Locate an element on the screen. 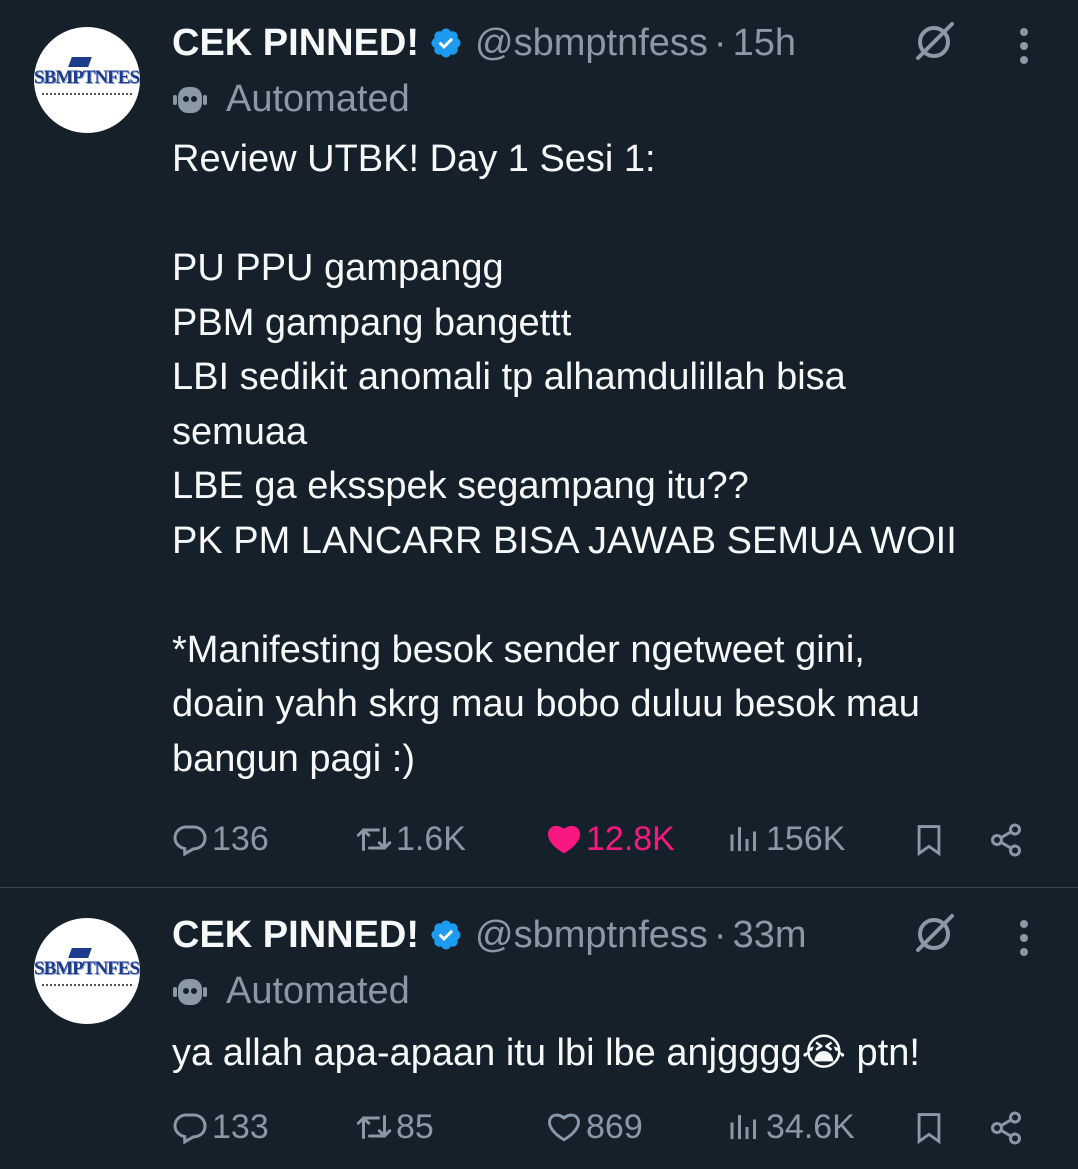 Image resolution: width=1078 pixels, height=1169 pixels. retweet-count: 85 is located at coordinates (415, 1126).